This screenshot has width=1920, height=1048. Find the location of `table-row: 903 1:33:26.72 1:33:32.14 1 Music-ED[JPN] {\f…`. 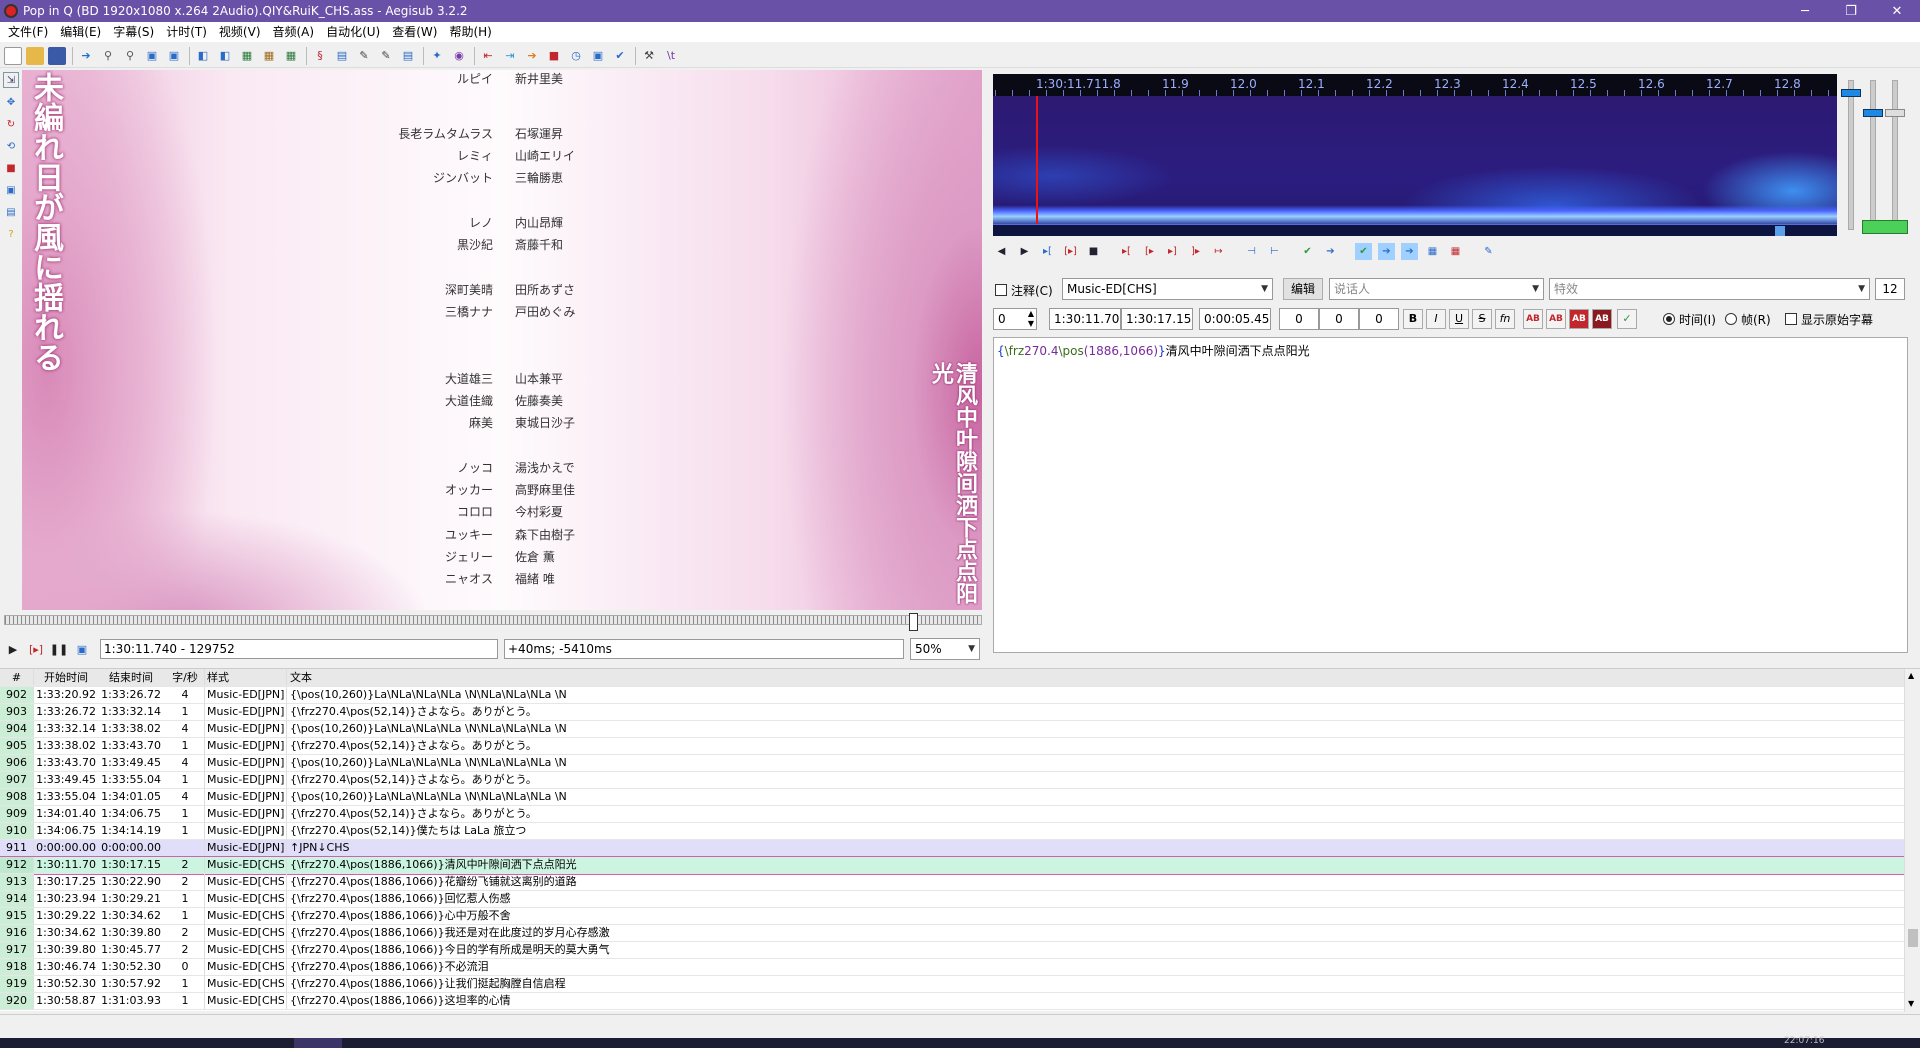

table-row: 903 1:33:26.72 1:33:32.14 1 Music-ED[JPN] {\f… is located at coordinates (952, 712).